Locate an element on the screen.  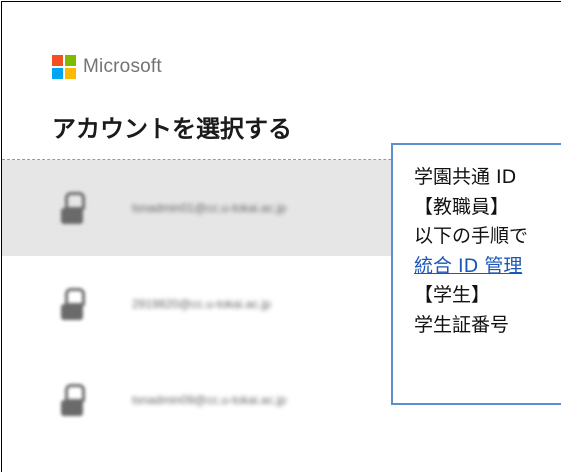
tooltip-line-staff: 【教職員】 is located at coordinates (462, 206).